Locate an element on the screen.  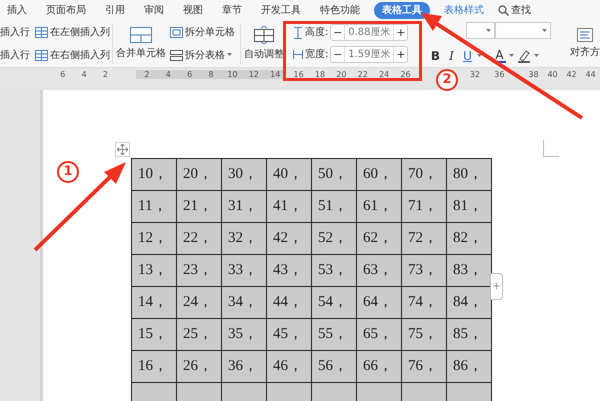
table-cell: 12， is located at coordinates (154, 238).